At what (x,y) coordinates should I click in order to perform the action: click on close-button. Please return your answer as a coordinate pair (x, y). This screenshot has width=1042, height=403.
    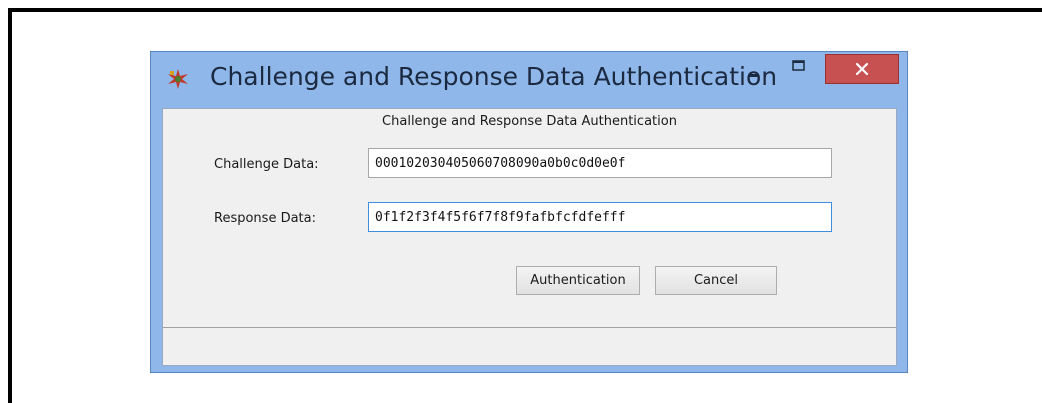
    Looking at the image, I should click on (862, 69).